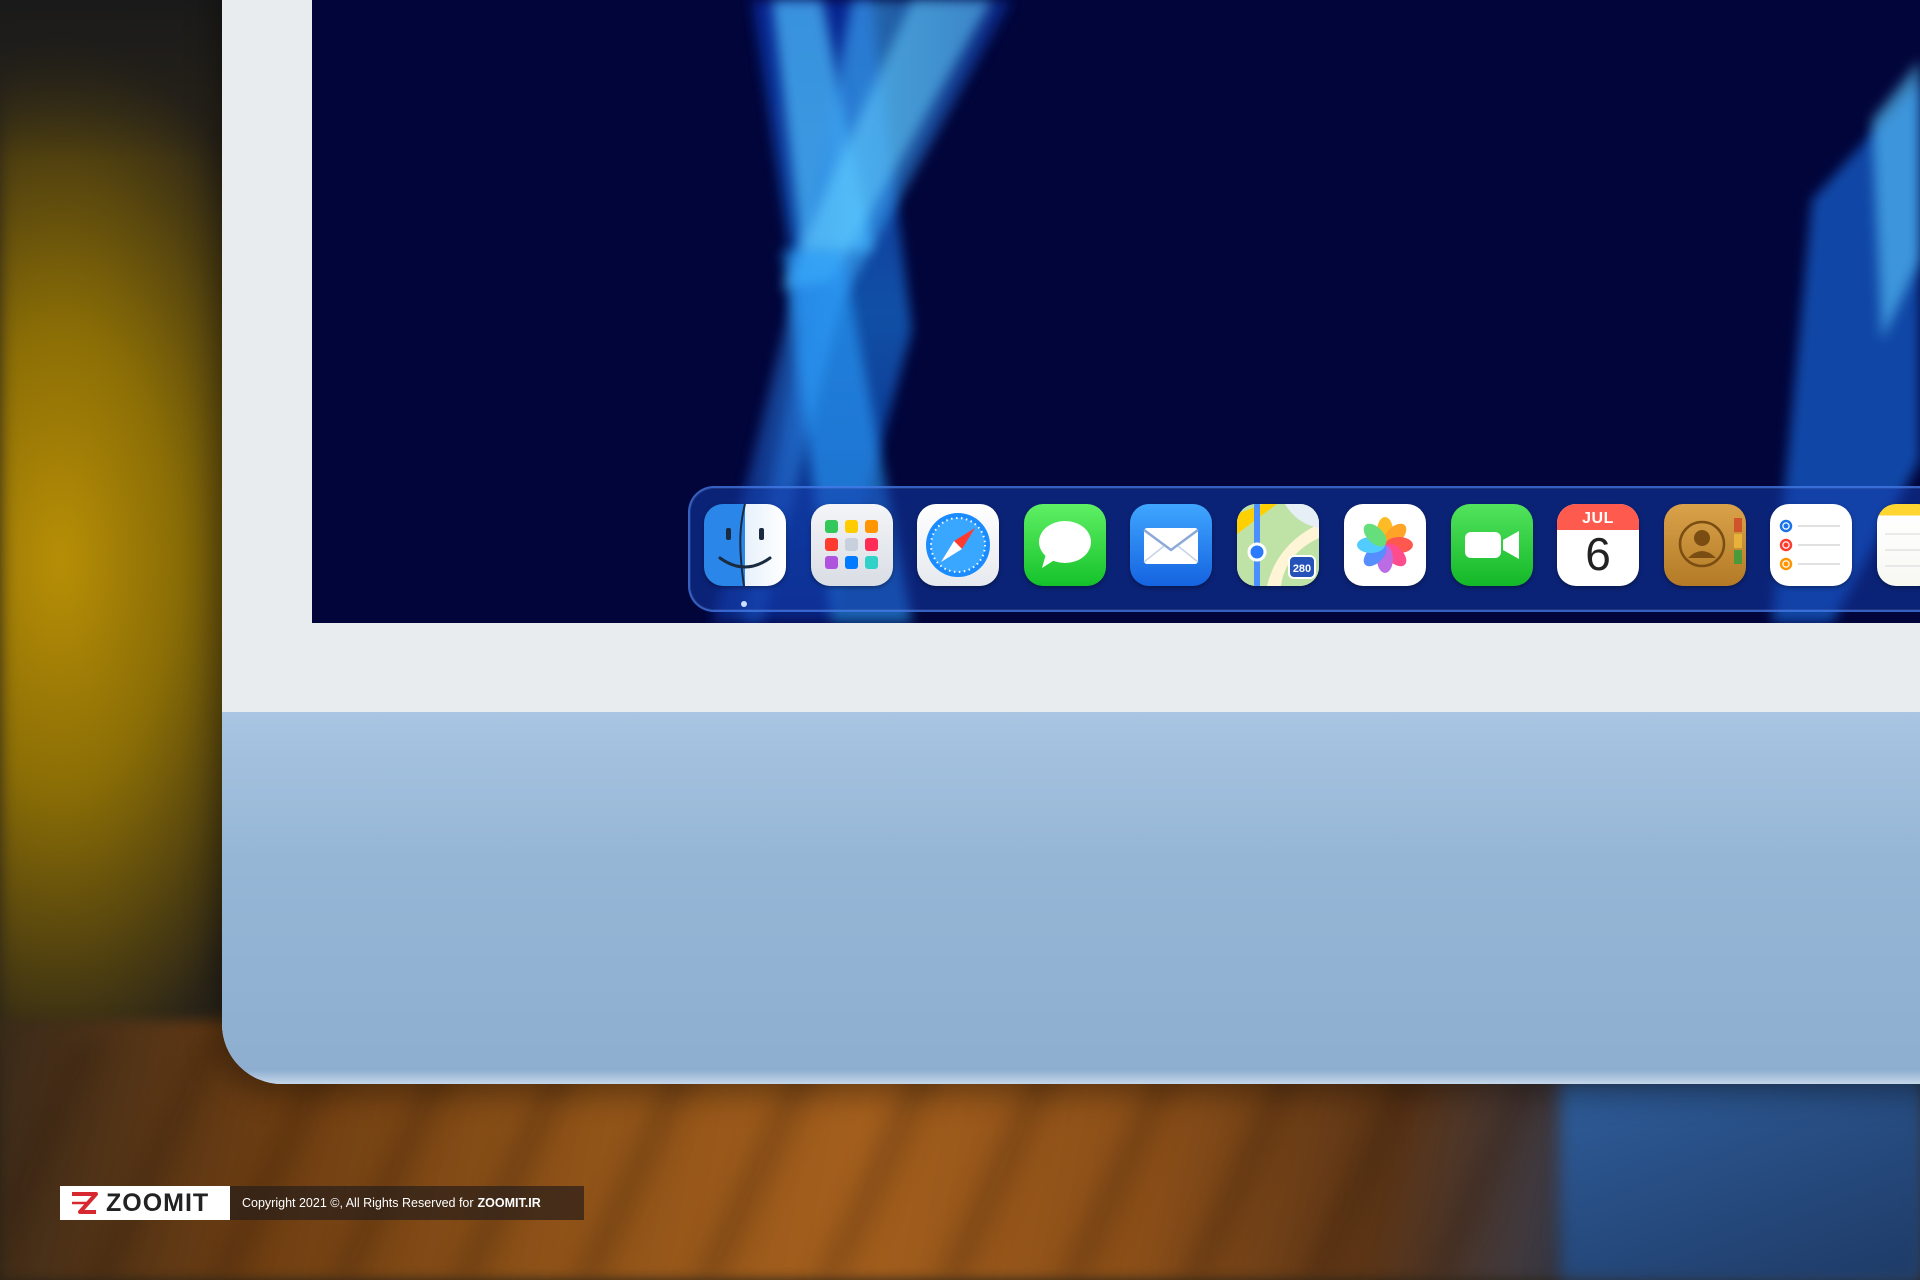 Image resolution: width=1920 pixels, height=1280 pixels. What do you see at coordinates (745, 545) in the screenshot?
I see `finder-icon` at bounding box center [745, 545].